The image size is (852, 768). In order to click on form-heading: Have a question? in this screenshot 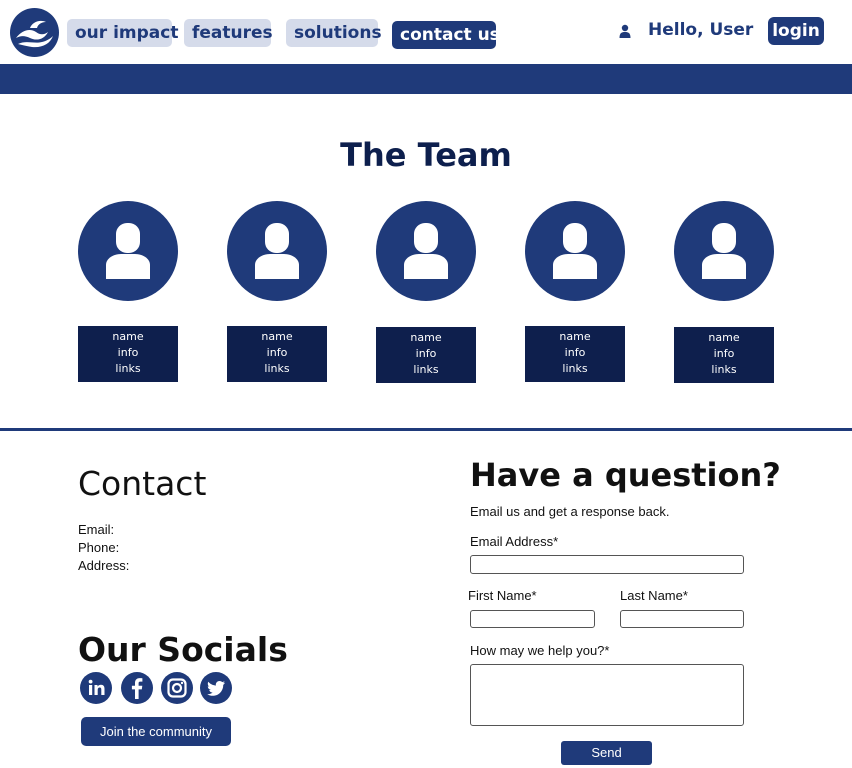, I will do `click(625, 475)`.